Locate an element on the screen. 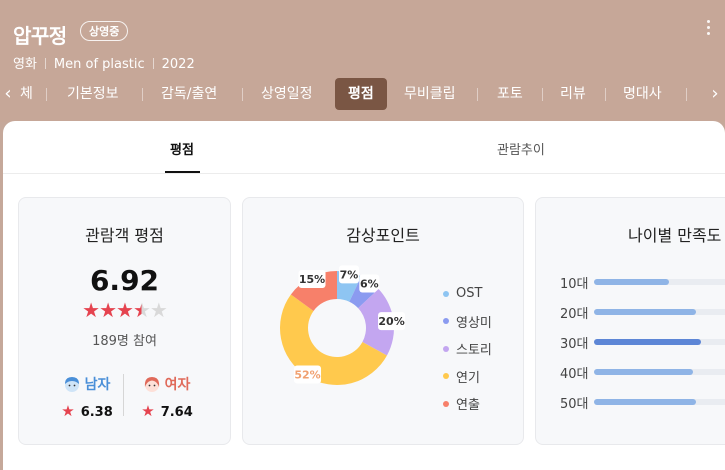 This screenshot has width=725, height=470. subtab-rating: 평점 is located at coordinates (182, 148).